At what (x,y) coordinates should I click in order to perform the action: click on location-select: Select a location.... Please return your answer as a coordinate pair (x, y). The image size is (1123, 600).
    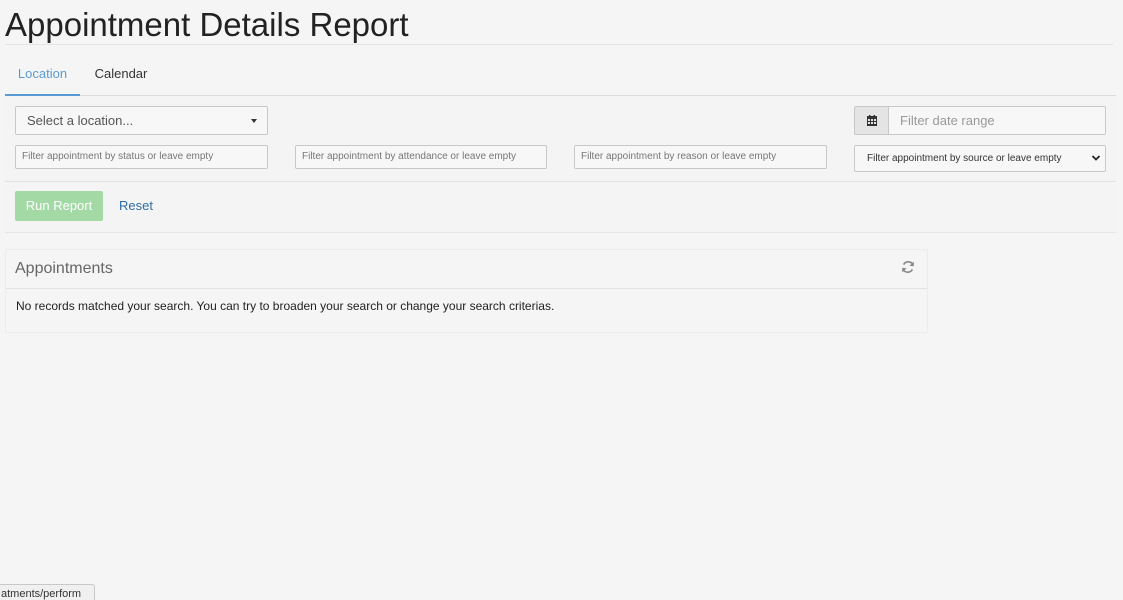
    Looking at the image, I should click on (141, 120).